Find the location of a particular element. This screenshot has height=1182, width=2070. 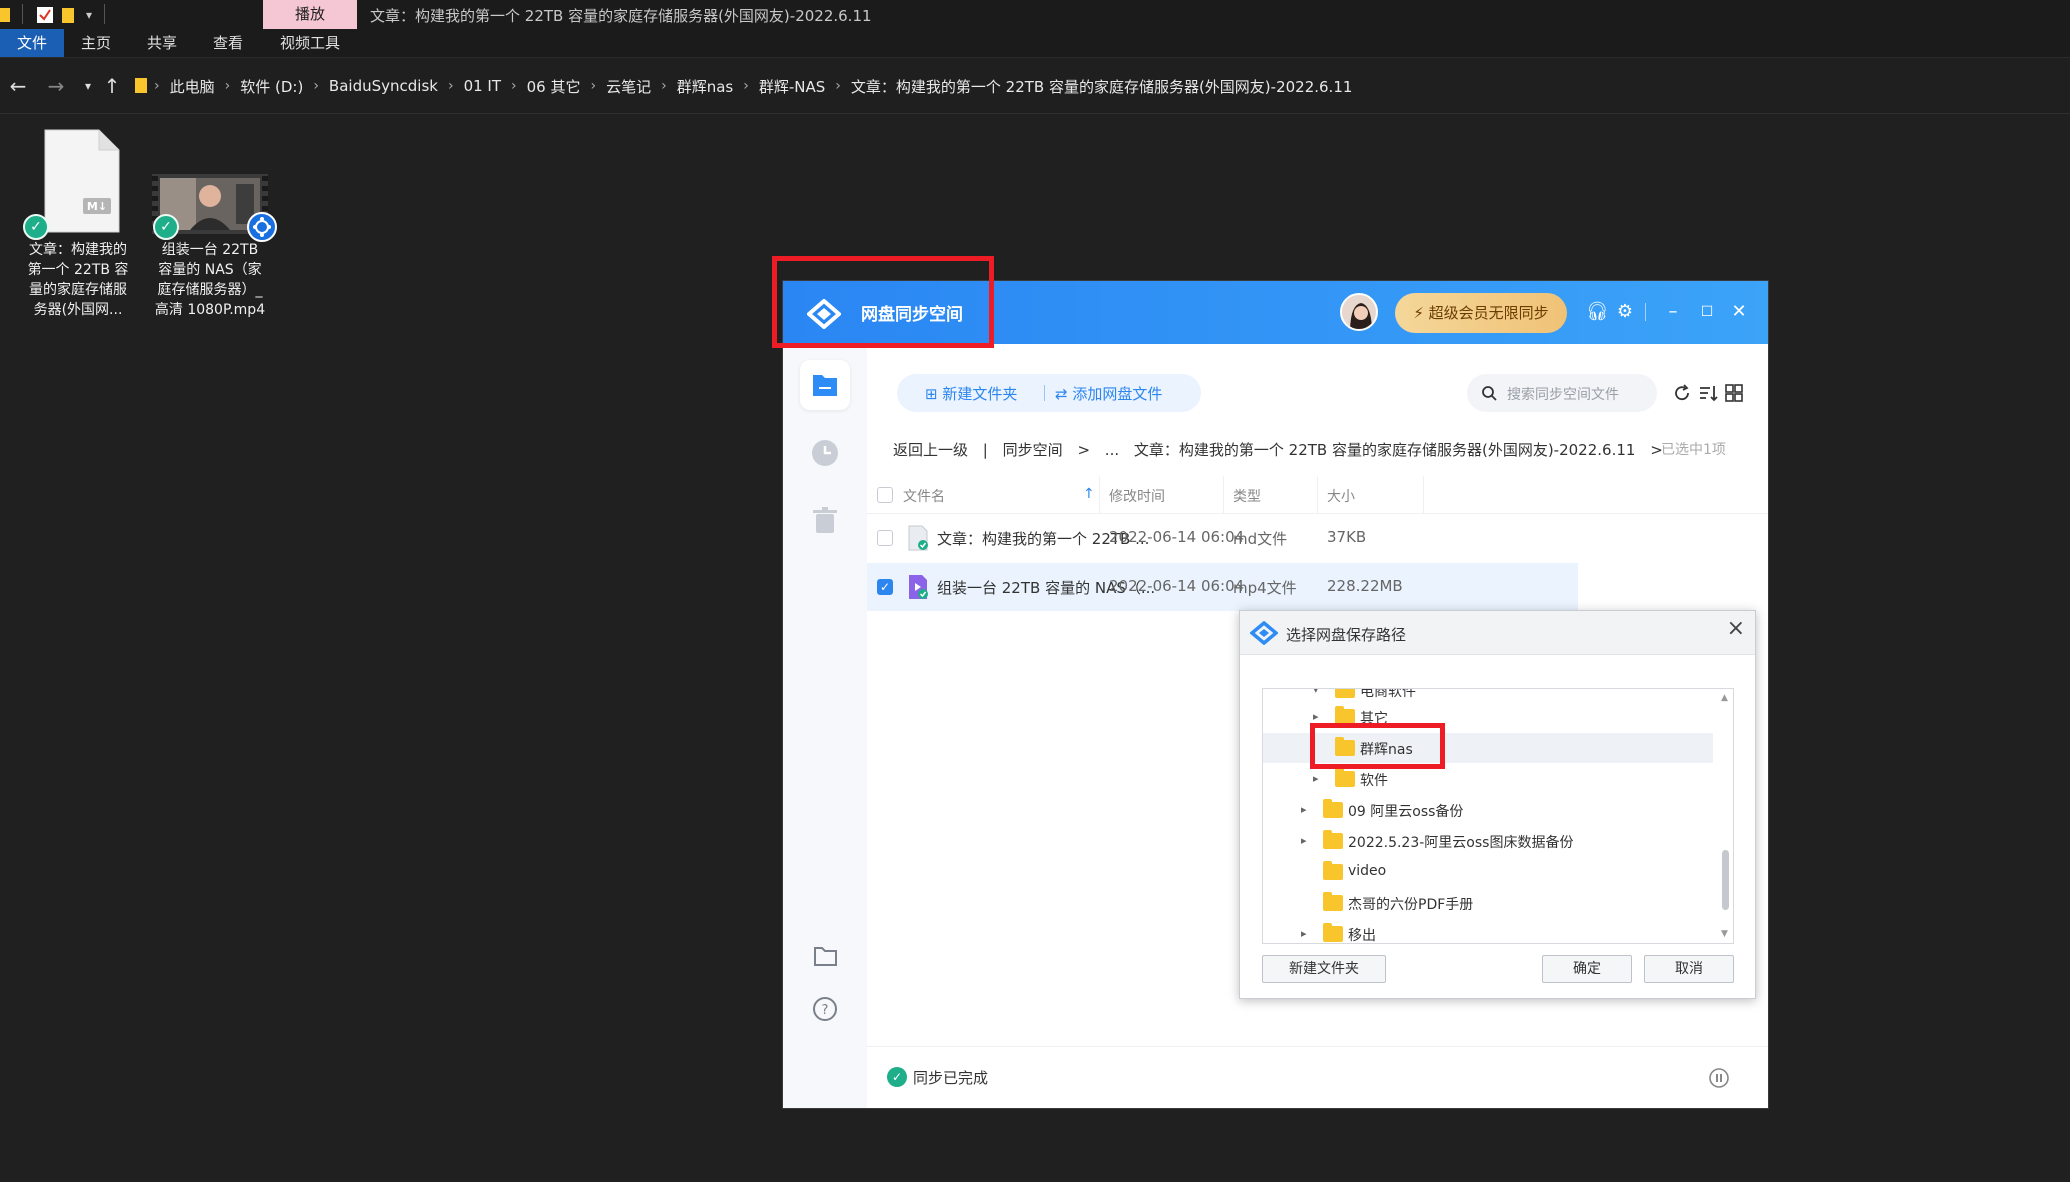

tree-node: 杰哥的六份PDF手册 is located at coordinates (1488, 903).